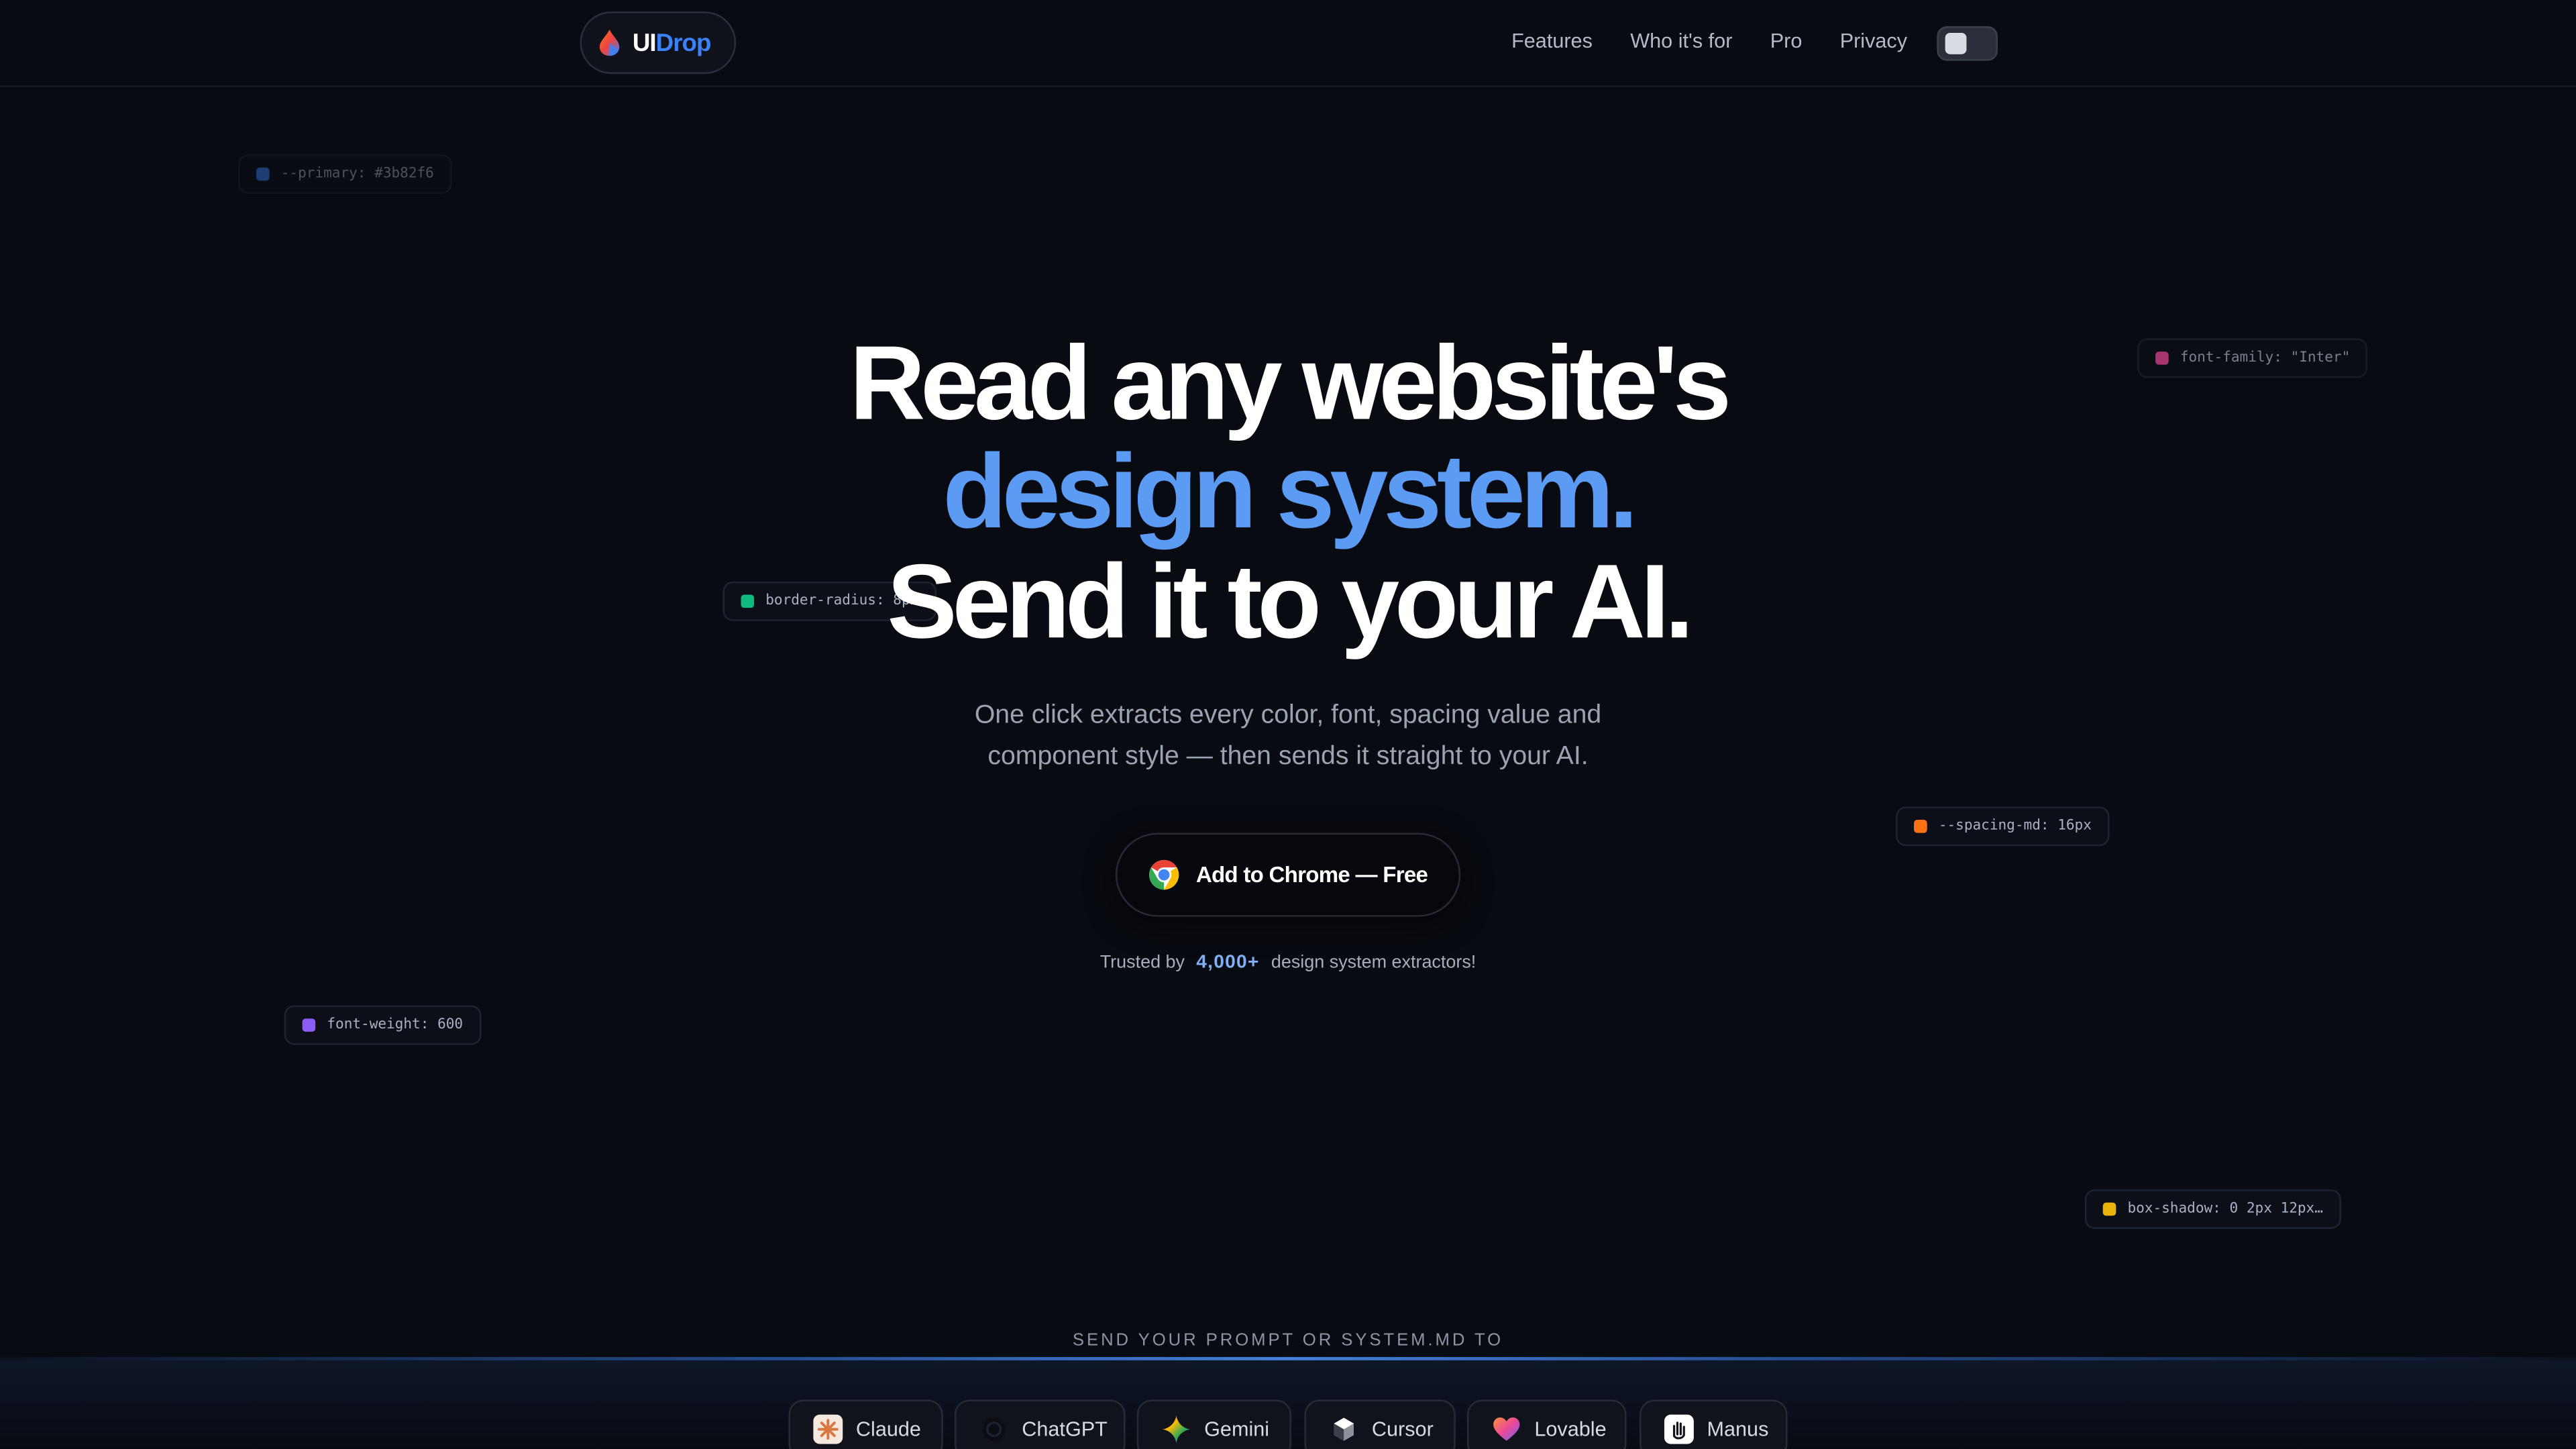  Describe the element at coordinates (994, 1429) in the screenshot. I see `chatgpt-icon` at that location.